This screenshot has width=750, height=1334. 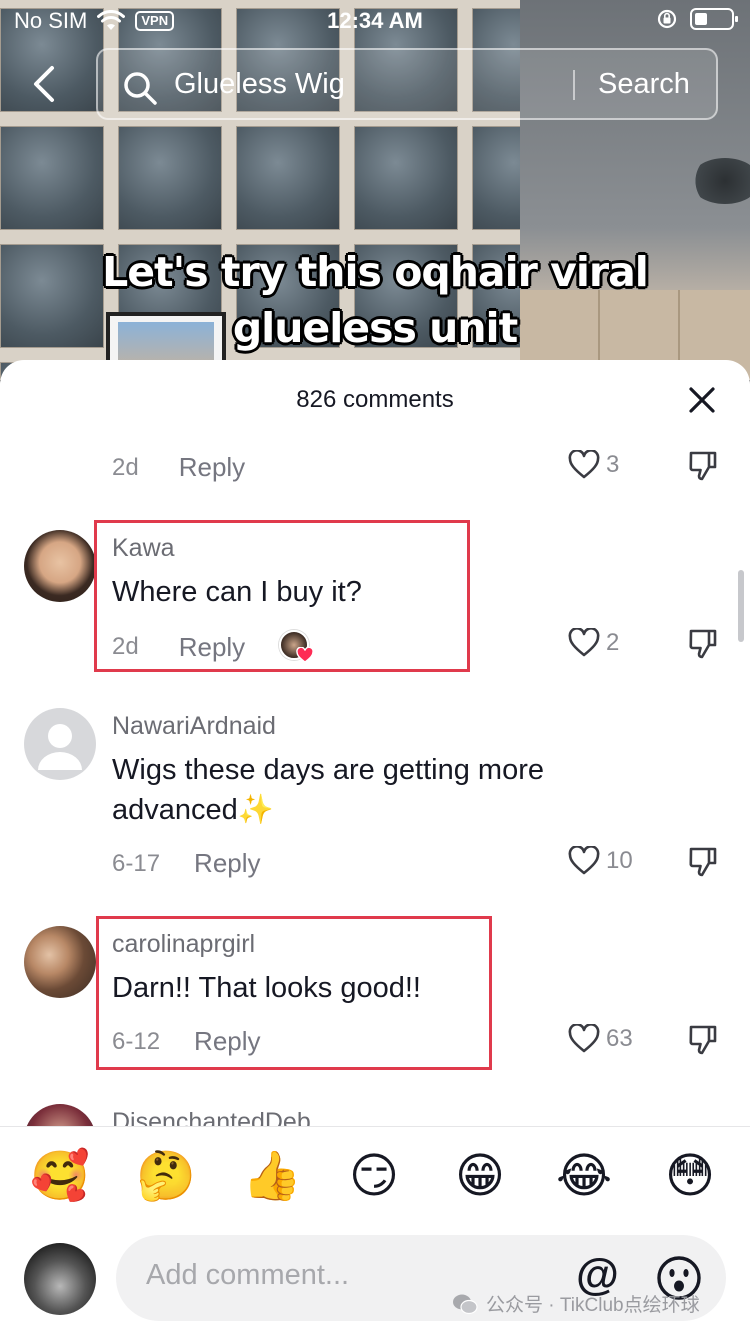 I want to click on search-query: Glueless Wig, so click(x=259, y=84).